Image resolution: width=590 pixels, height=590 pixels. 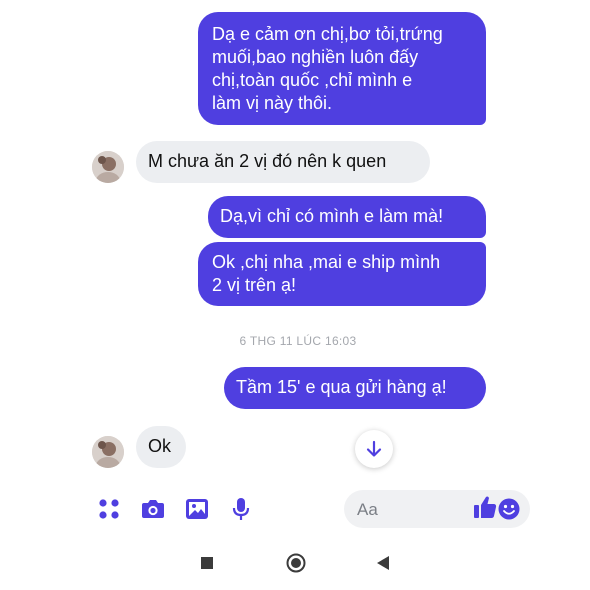 What do you see at coordinates (355, 388) in the screenshot?
I see `message-bubble-outgoing: Tầm 15' e qua gửi hàng ạ!` at bounding box center [355, 388].